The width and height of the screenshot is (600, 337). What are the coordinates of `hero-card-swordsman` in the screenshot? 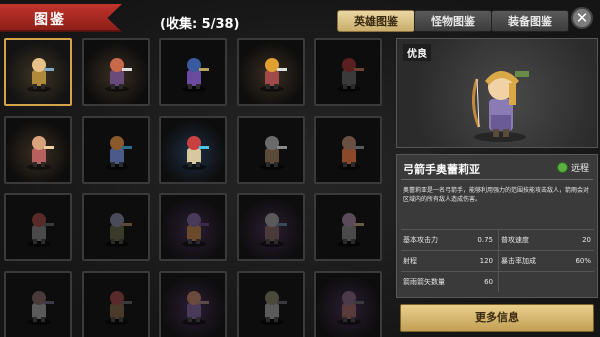 It's located at (116, 72).